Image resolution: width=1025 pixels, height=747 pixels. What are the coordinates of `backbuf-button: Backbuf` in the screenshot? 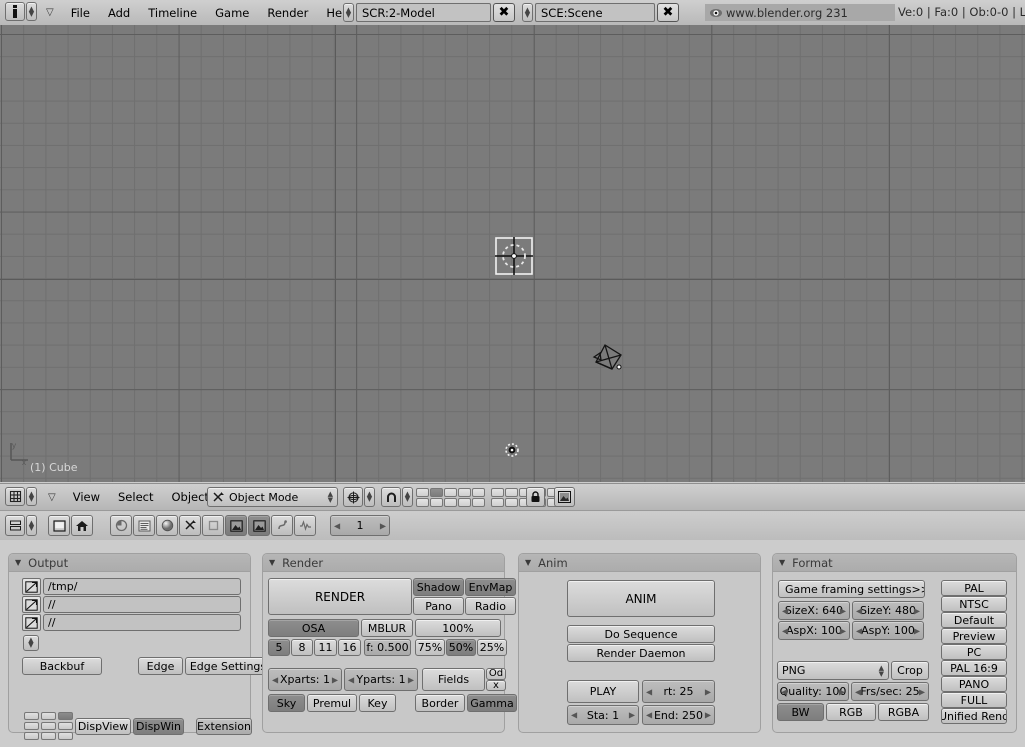 It's located at (62, 666).